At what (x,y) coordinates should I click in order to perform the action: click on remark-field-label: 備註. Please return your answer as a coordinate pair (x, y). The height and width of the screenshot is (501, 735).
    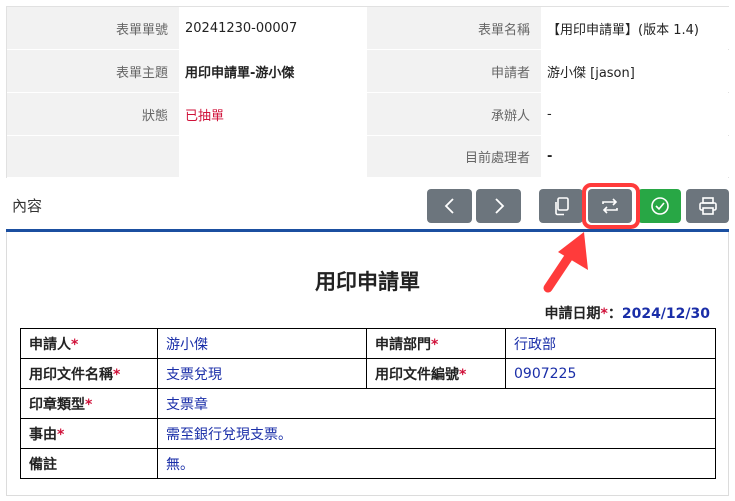
    Looking at the image, I should click on (89, 463).